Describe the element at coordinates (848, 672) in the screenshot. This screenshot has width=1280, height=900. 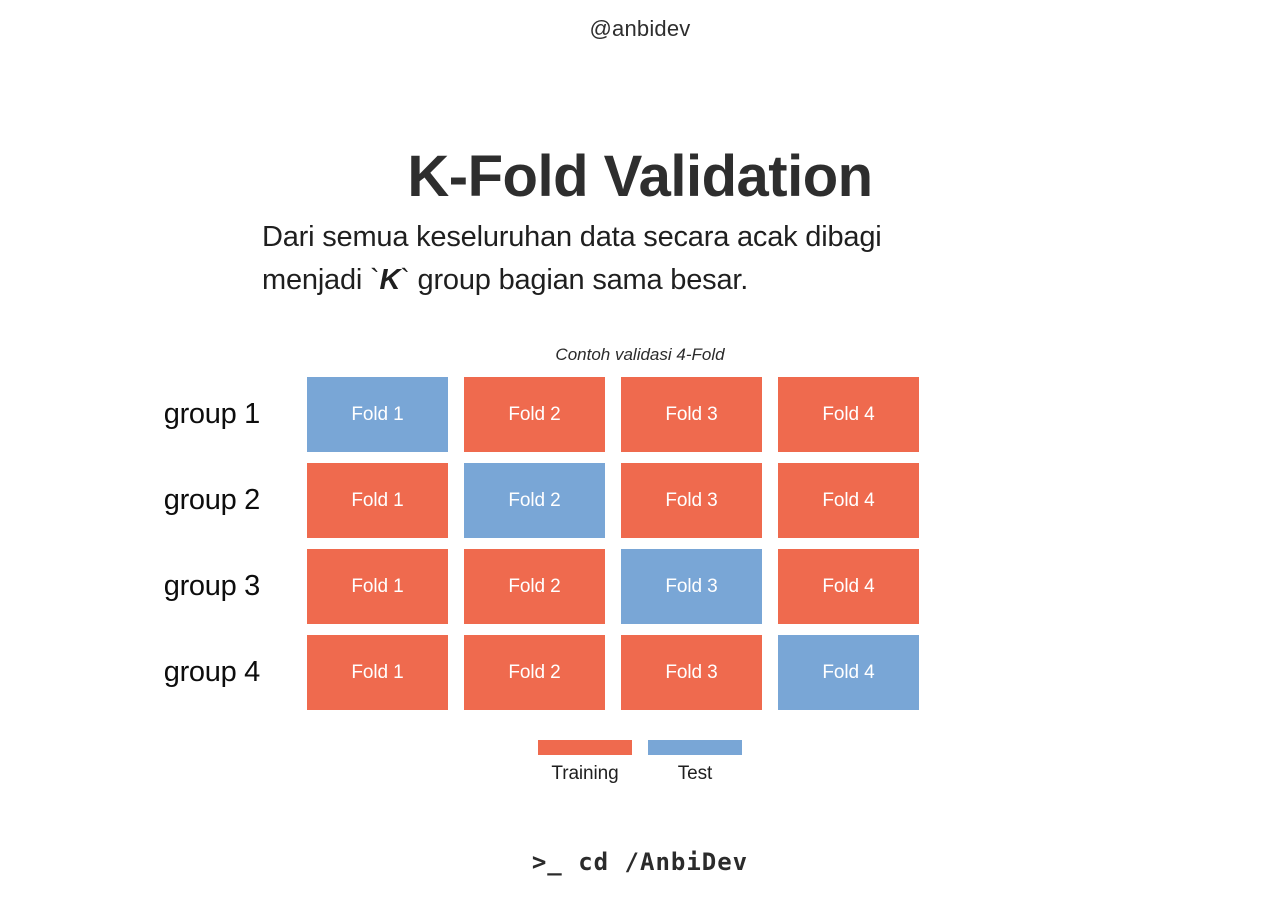
I see `fold-cell-test: Fold 4` at that location.